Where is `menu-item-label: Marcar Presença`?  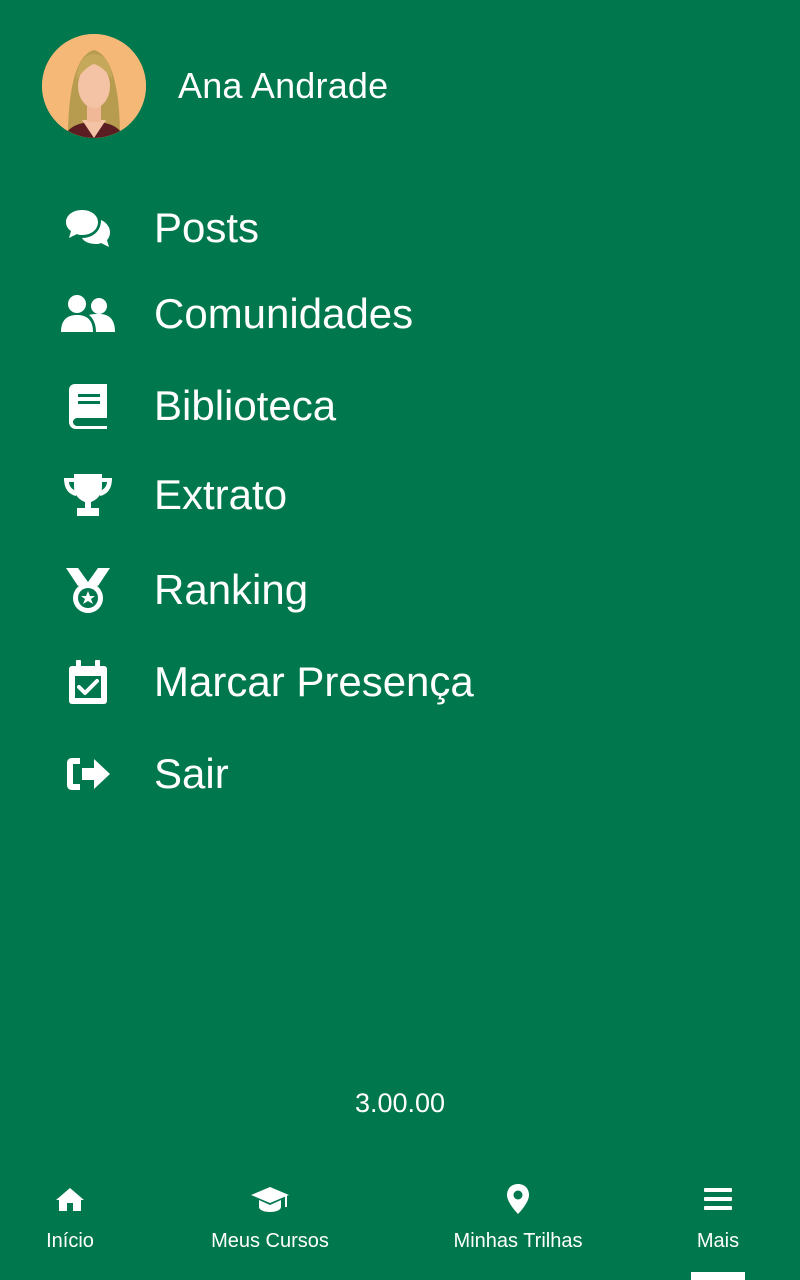
menu-item-label: Marcar Presença is located at coordinates (314, 681).